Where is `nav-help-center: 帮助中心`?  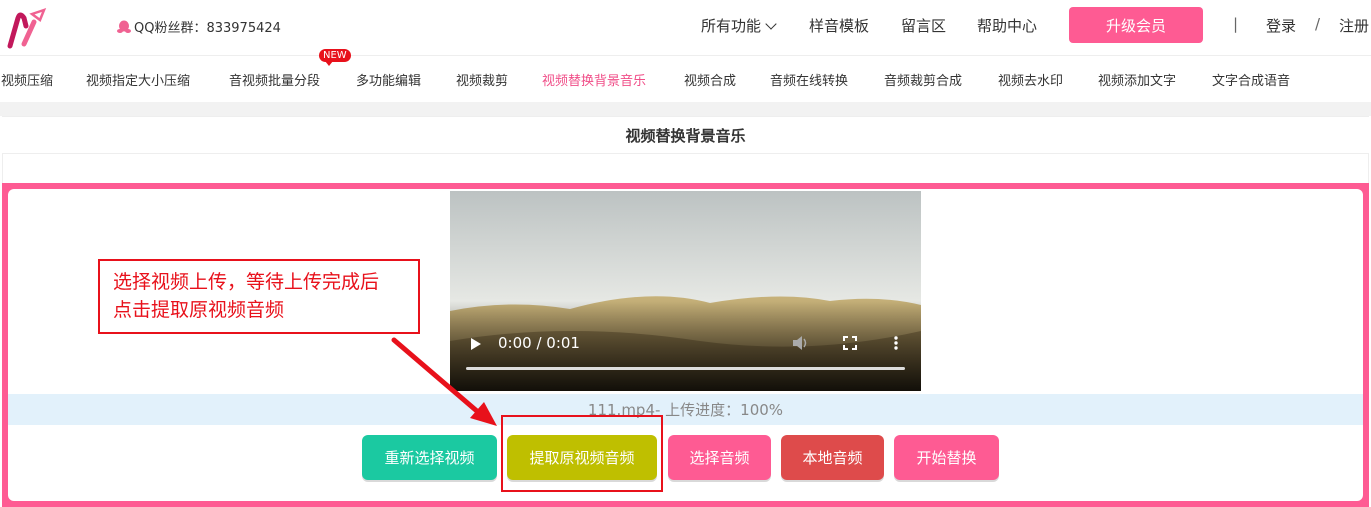
nav-help-center: 帮助中心 is located at coordinates (1007, 25).